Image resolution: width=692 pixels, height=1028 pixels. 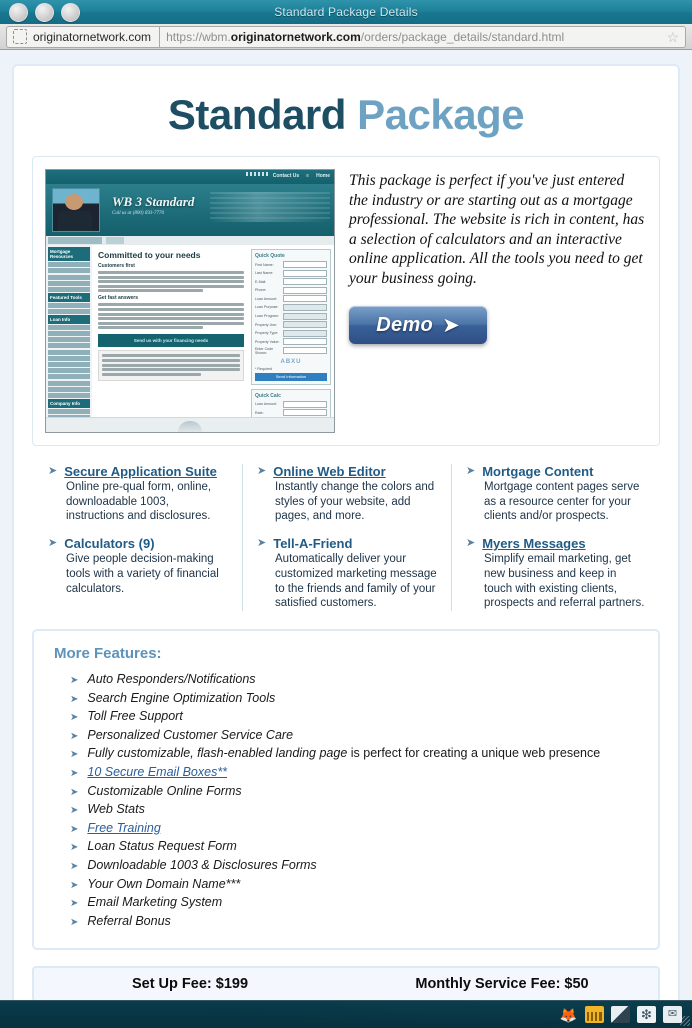 I want to click on captcha-image: ABXU, so click(x=291, y=361).